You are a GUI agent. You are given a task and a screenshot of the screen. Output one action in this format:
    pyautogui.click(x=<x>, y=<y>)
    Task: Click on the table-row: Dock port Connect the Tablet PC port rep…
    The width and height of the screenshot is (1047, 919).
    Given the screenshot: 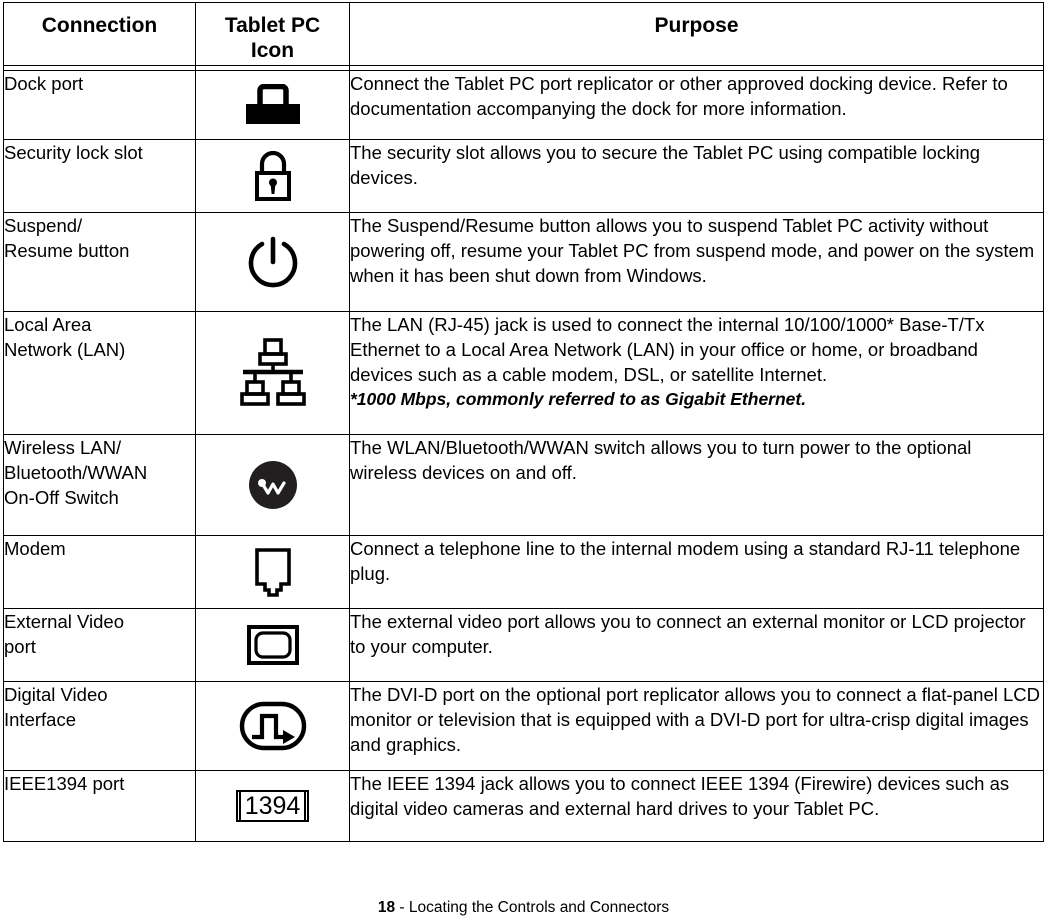 What is the action you would take?
    pyautogui.click(x=523, y=105)
    